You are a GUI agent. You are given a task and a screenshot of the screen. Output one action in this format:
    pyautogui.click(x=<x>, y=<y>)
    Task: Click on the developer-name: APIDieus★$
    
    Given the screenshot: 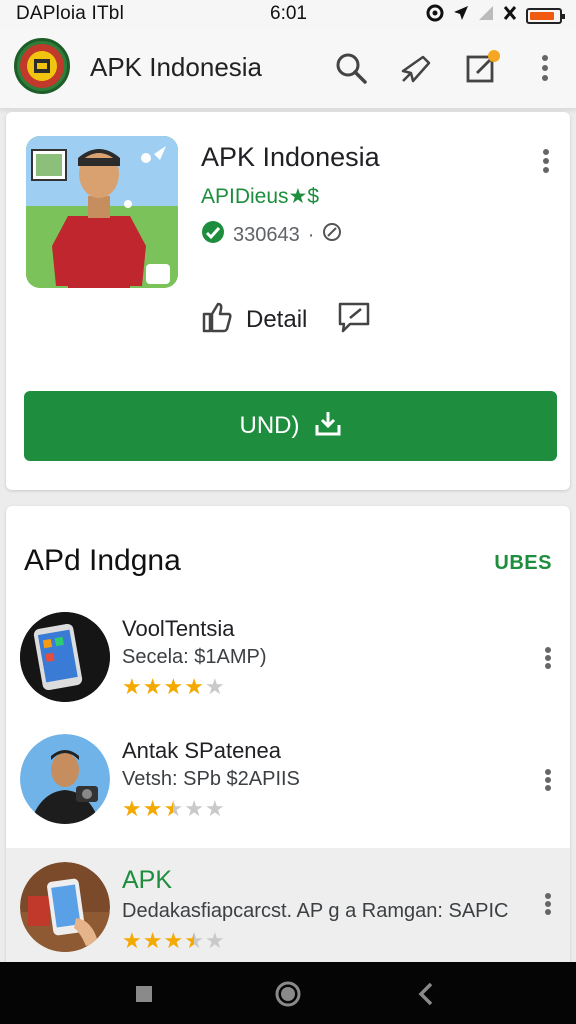 What is the action you would take?
    pyautogui.click(x=260, y=196)
    